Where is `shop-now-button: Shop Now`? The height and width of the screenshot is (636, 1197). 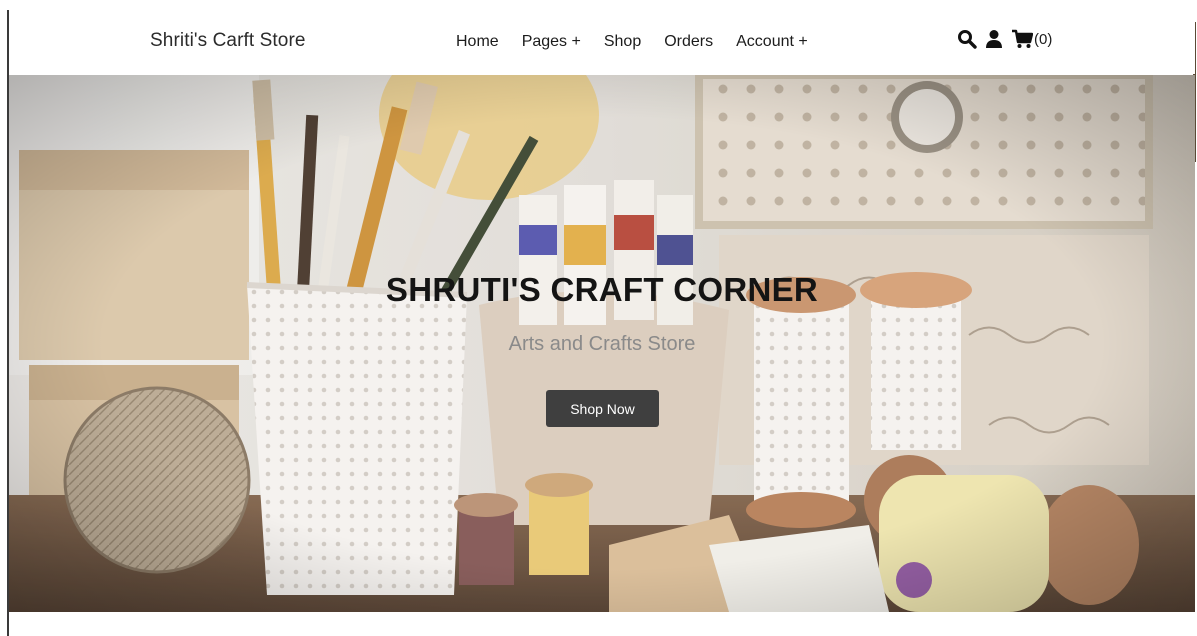
shop-now-button: Shop Now is located at coordinates (602, 408).